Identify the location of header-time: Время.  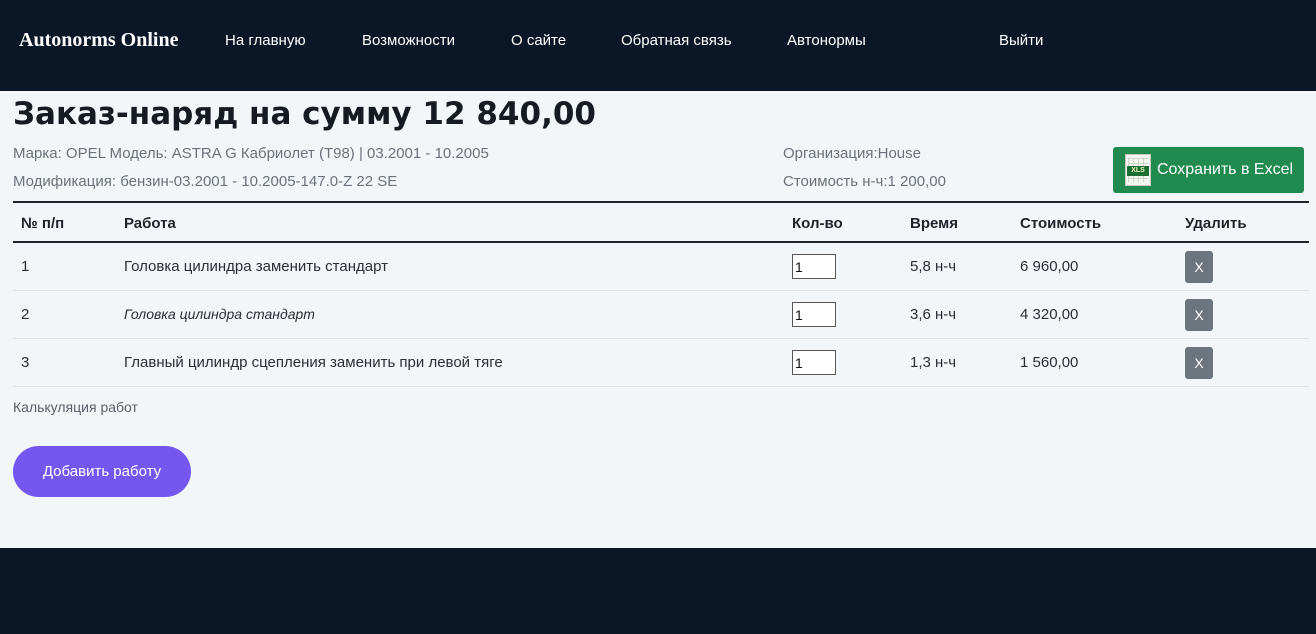
(934, 223).